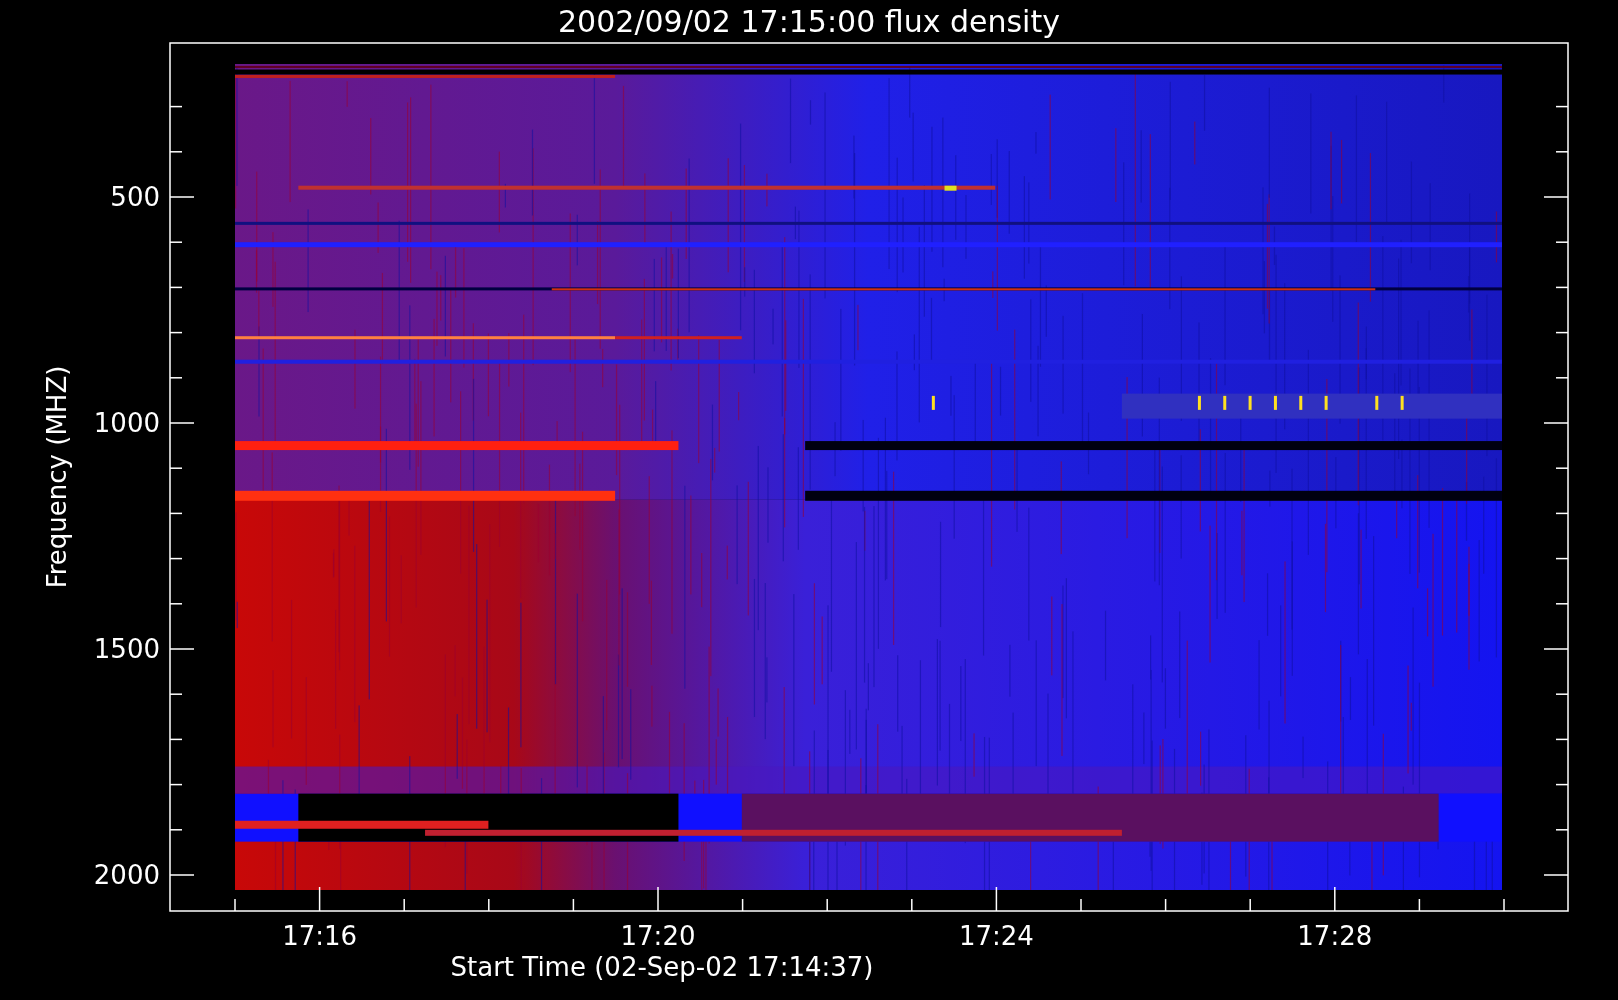 This screenshot has width=1618, height=1000. What do you see at coordinates (996, 936) in the screenshot?
I see `x-tick-label: 17:24` at bounding box center [996, 936].